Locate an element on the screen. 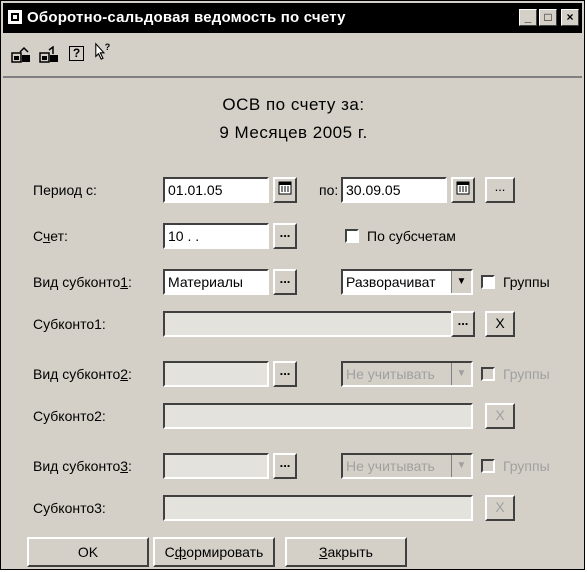 Image resolution: width=587 pixels, height=572 pixels. sub2-mode-dropdown: Не учитывать ▼ is located at coordinates (407, 374).